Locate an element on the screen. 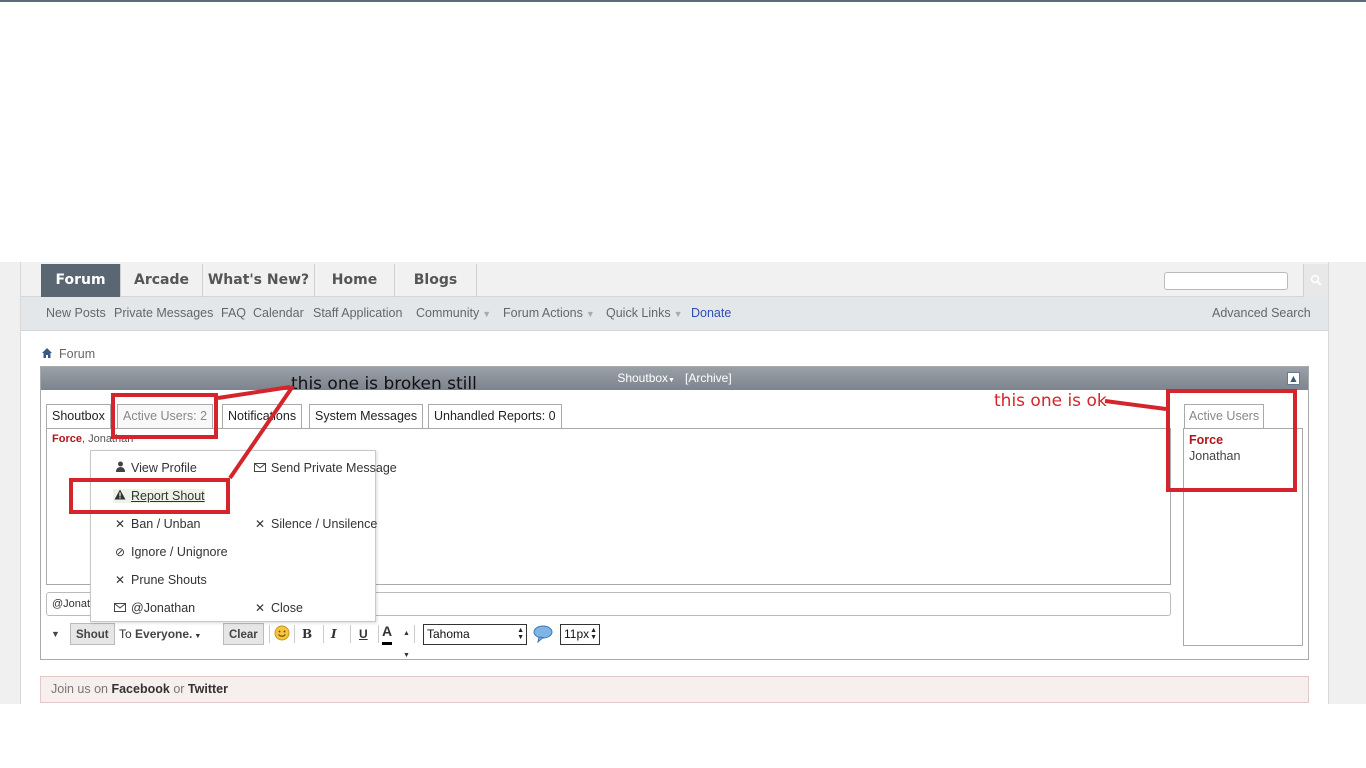 The width and height of the screenshot is (1366, 768). annotation-arrow-to-panel is located at coordinates (1135, 405).